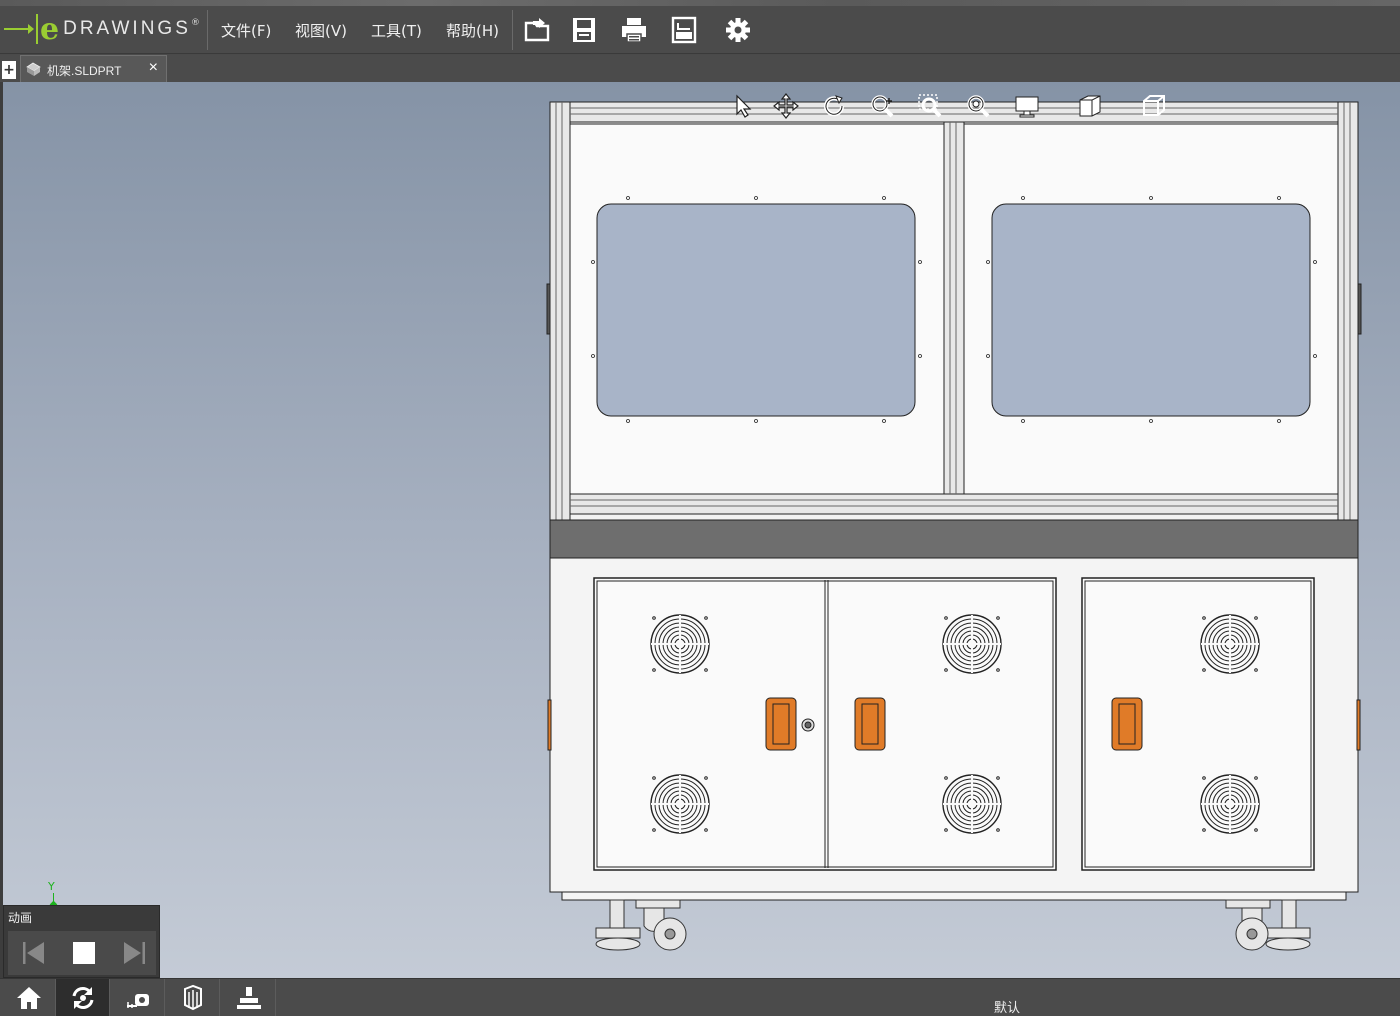 The image size is (1400, 1016). Describe the element at coordinates (321, 30) in the screenshot. I see `menu-view: 视图(V)` at that location.